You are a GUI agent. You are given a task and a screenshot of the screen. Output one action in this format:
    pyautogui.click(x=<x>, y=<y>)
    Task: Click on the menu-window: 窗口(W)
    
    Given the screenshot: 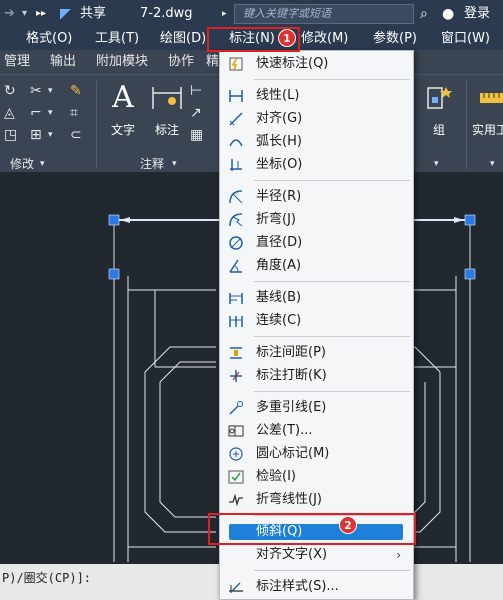 What is the action you would take?
    pyautogui.click(x=465, y=39)
    